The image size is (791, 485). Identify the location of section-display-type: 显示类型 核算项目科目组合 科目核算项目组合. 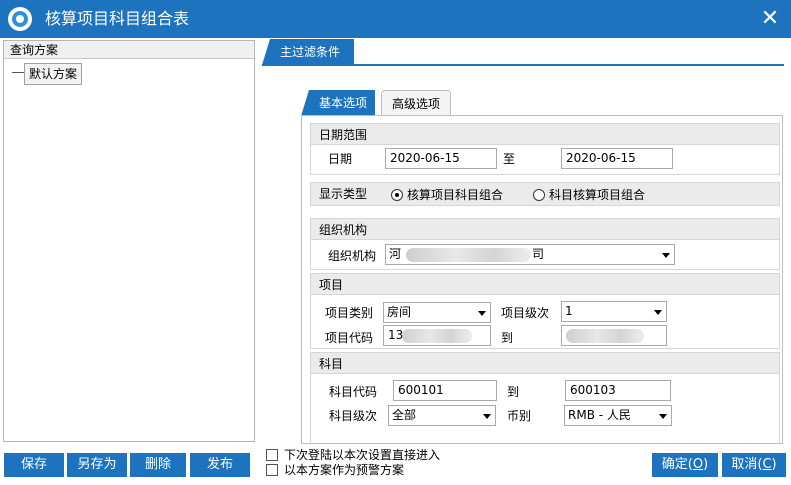
(545, 194).